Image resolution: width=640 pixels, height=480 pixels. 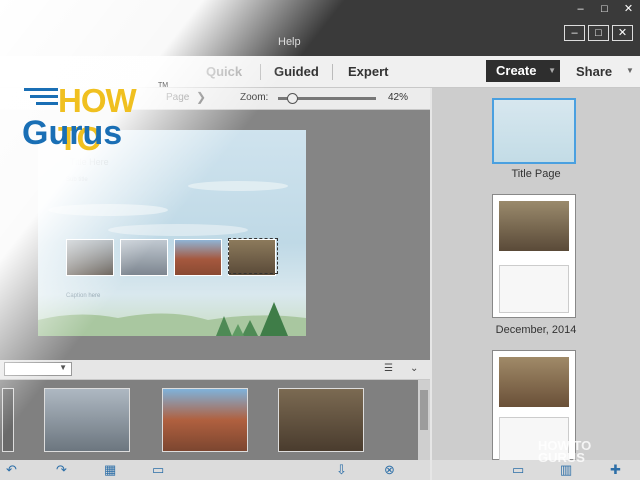 I want to click on chevron-down-icon: ⌄, so click(x=414, y=368).